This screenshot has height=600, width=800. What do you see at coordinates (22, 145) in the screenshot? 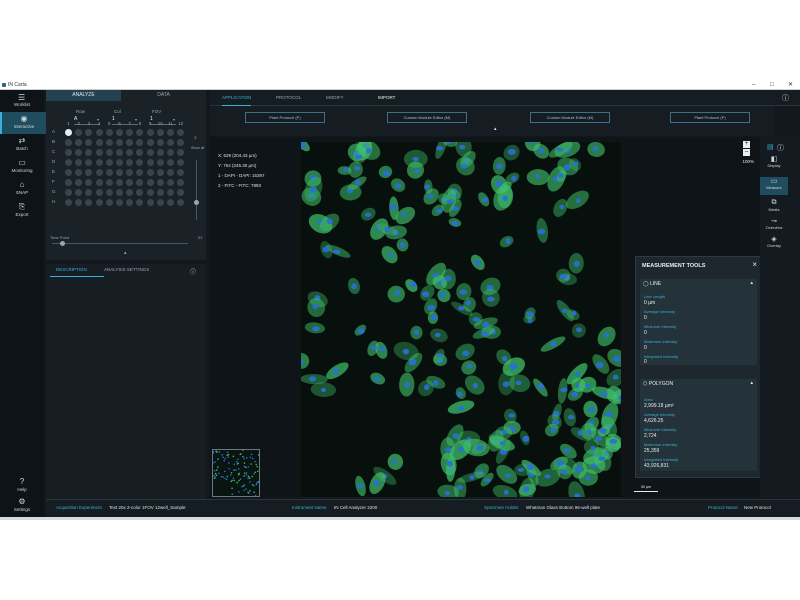
I see `nav-item-batch: ⇄ Batch` at bounding box center [22, 145].